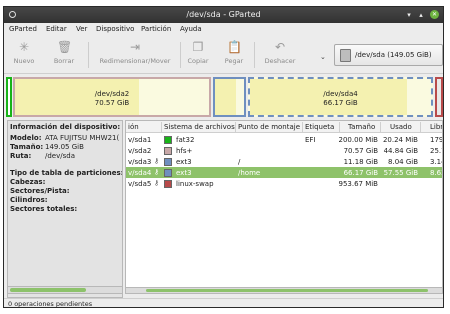  Describe the element at coordinates (319, 127) in the screenshot. I see `column-label: Etiqueta` at that location.